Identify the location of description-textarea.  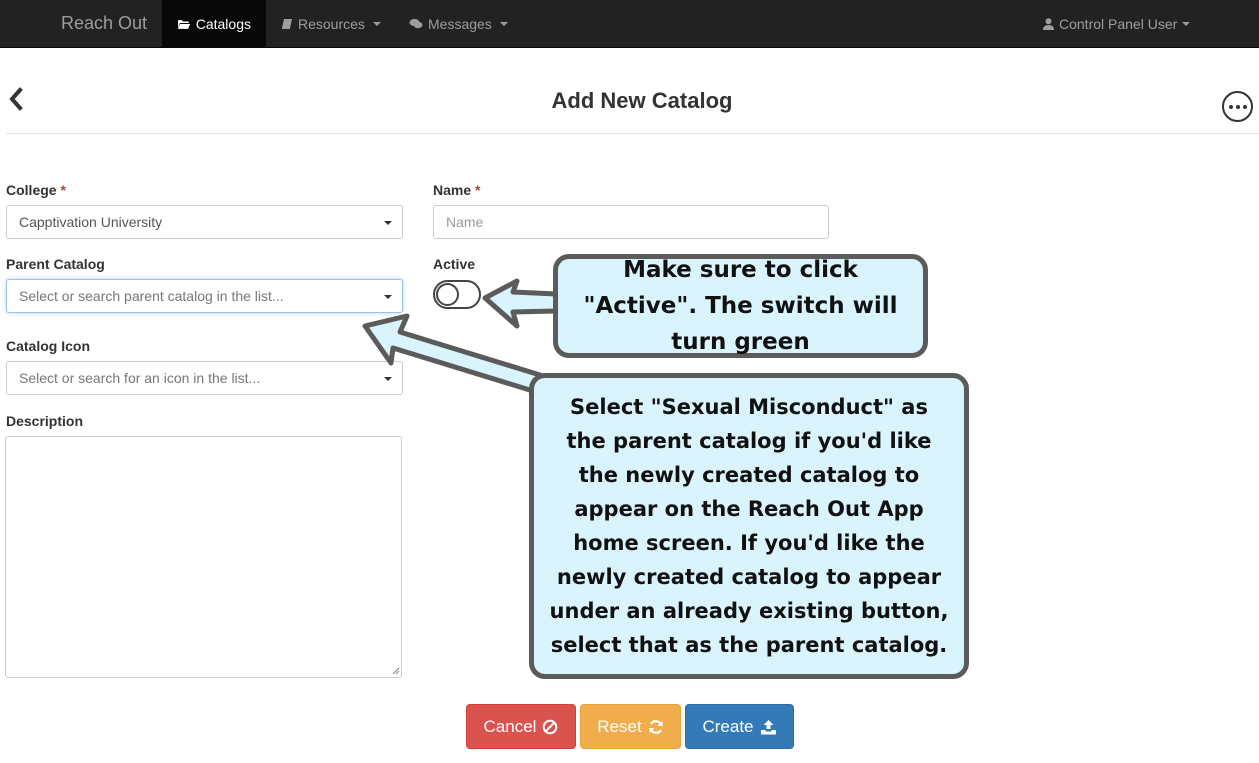
(203, 557).